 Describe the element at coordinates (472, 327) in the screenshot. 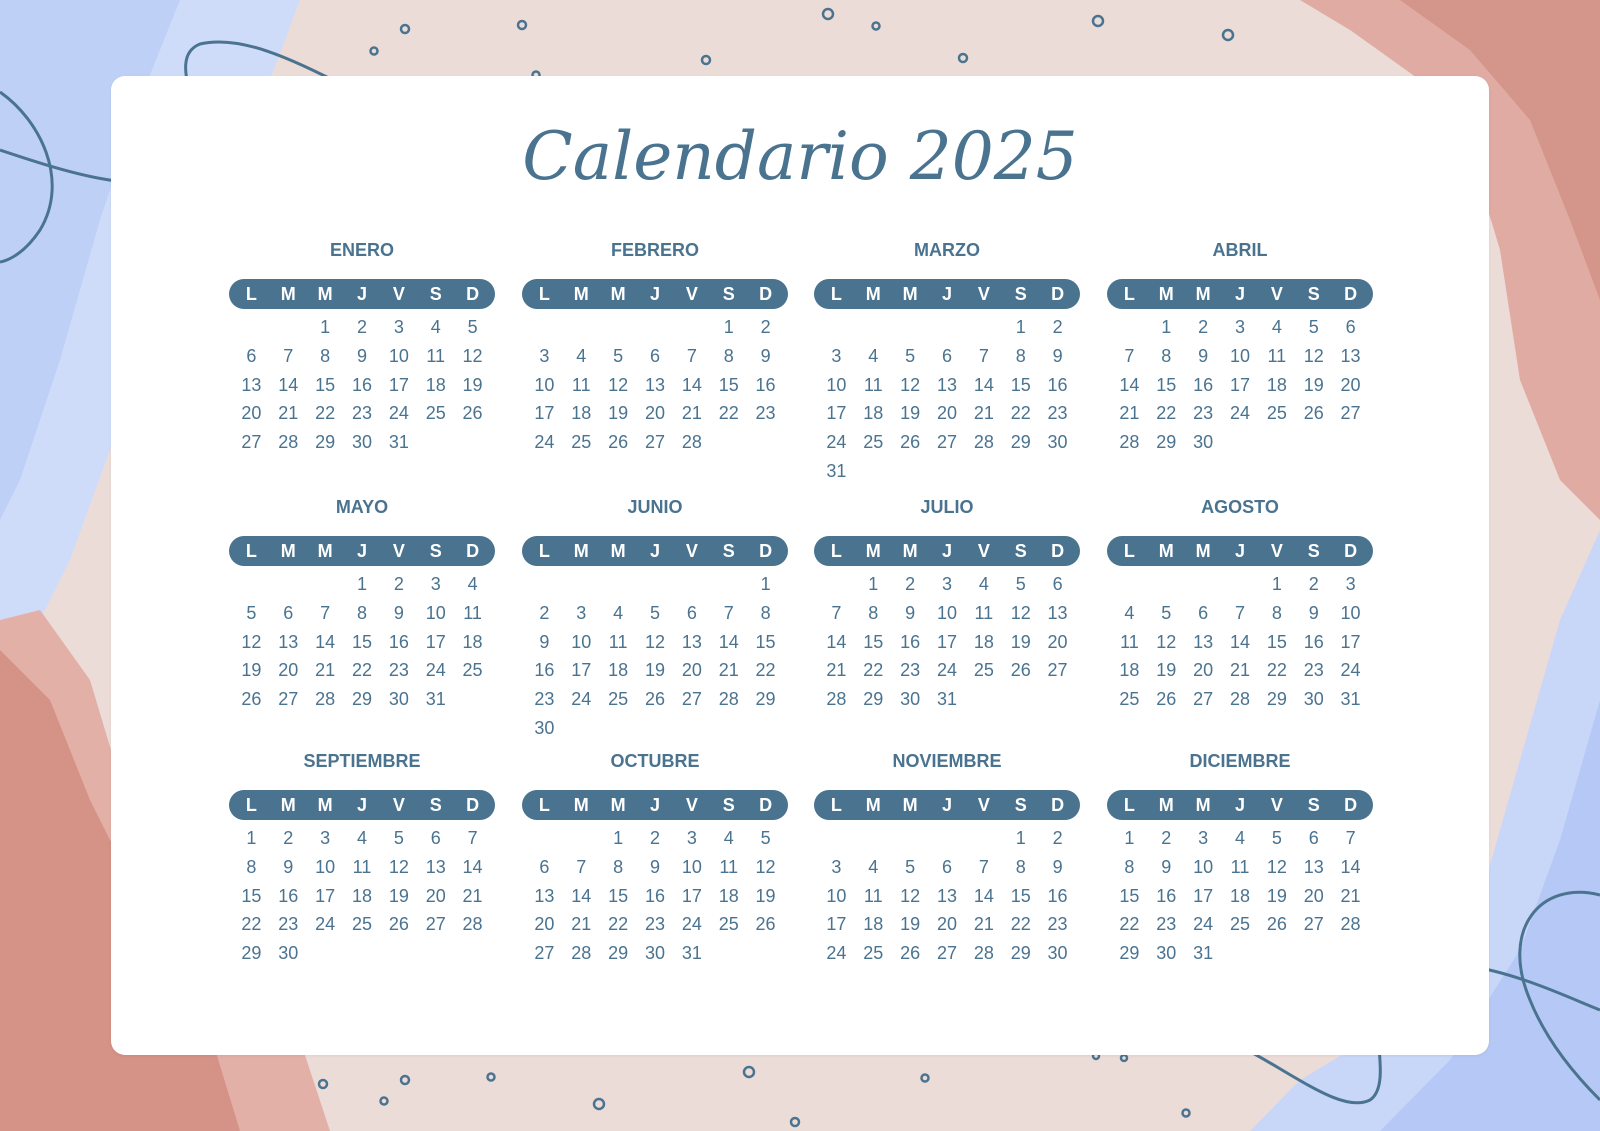

I see `day-cell: 5` at that location.